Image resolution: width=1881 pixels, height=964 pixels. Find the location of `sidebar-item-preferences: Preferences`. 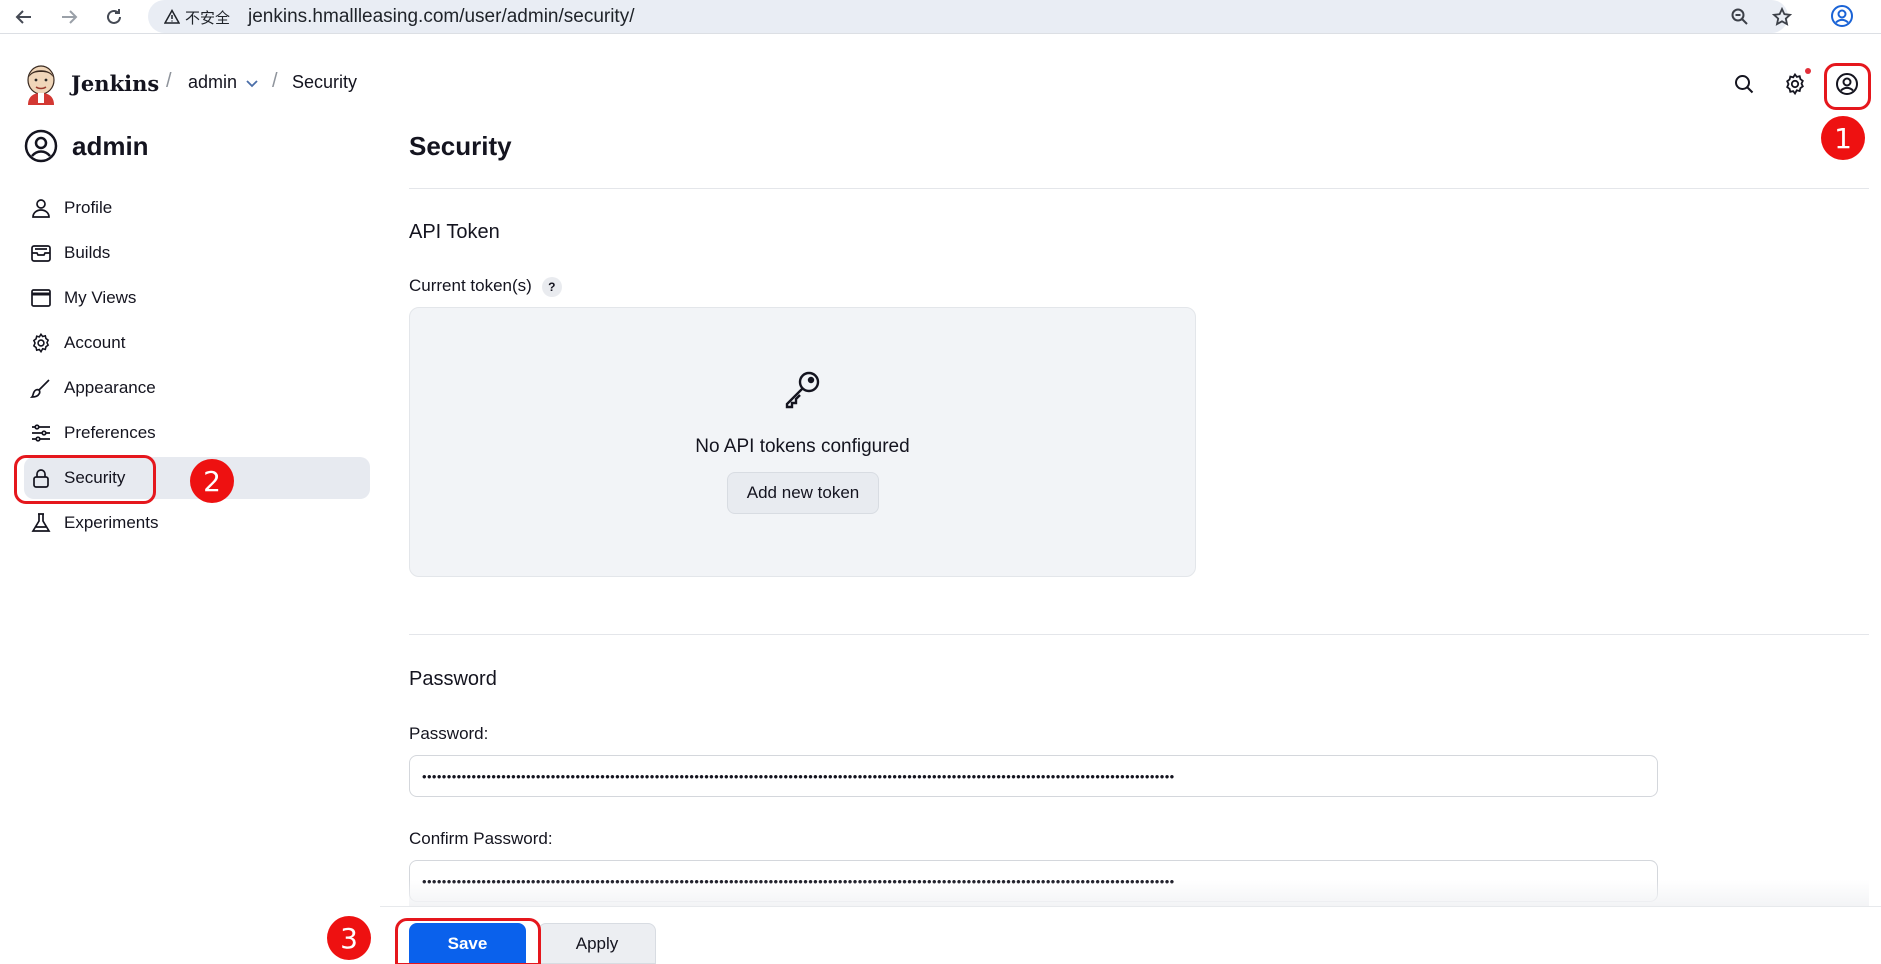

sidebar-item-preferences: Preferences is located at coordinates (197, 433).